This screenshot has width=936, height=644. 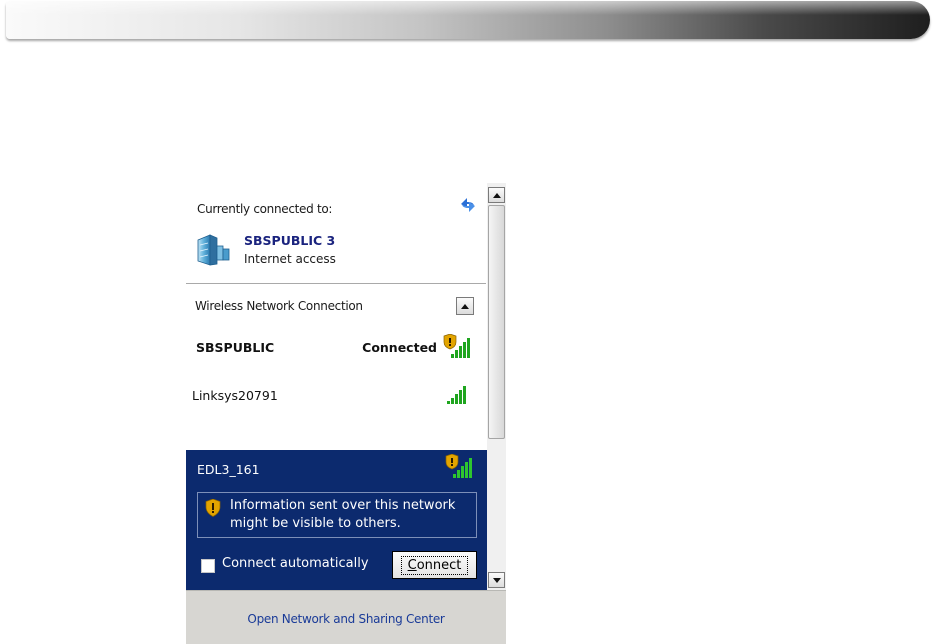 I want to click on scroll-thumb, so click(x=496, y=322).